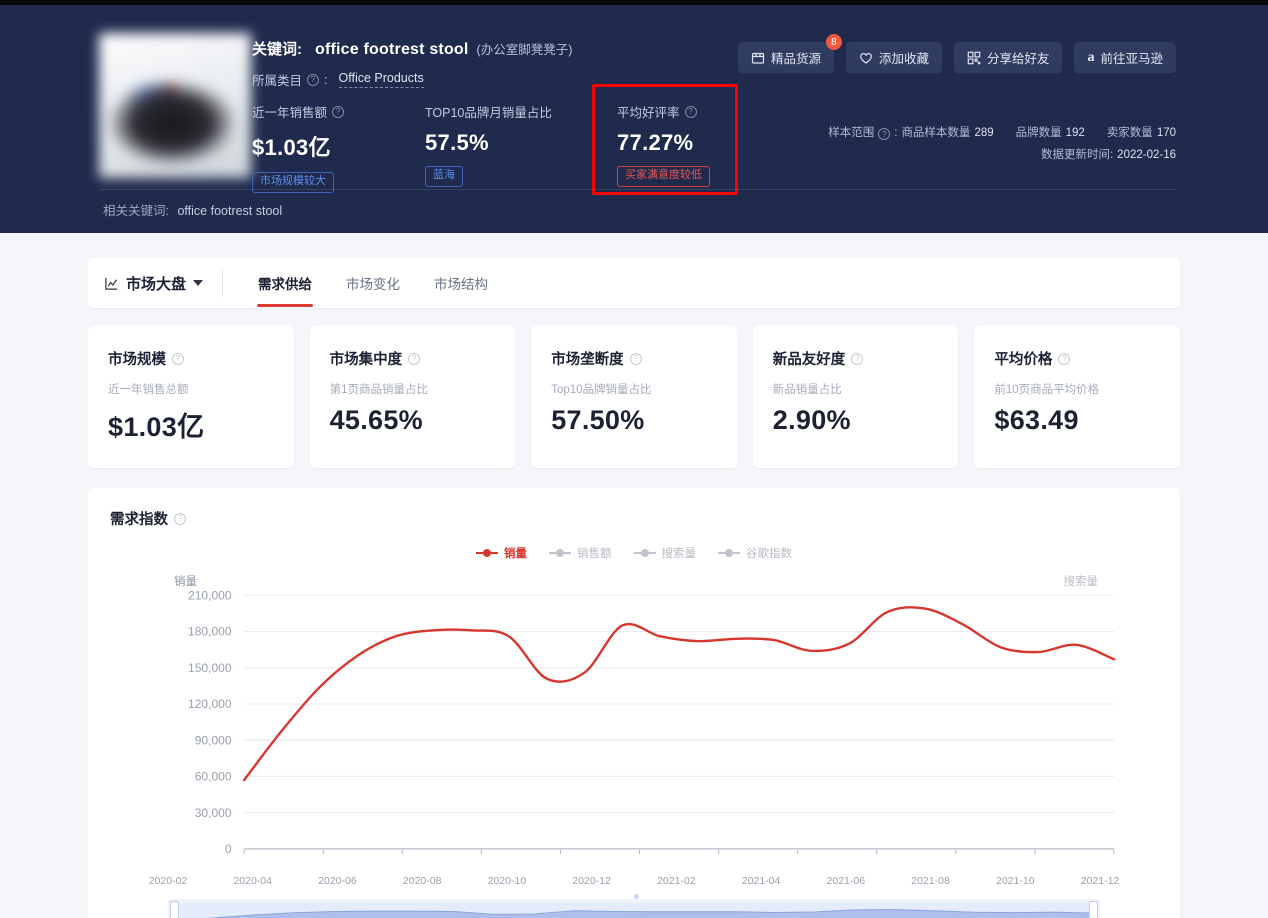 The height and width of the screenshot is (918, 1268). What do you see at coordinates (936, 133) in the screenshot?
I see `sample-item-label: 商品样本数量` at bounding box center [936, 133].